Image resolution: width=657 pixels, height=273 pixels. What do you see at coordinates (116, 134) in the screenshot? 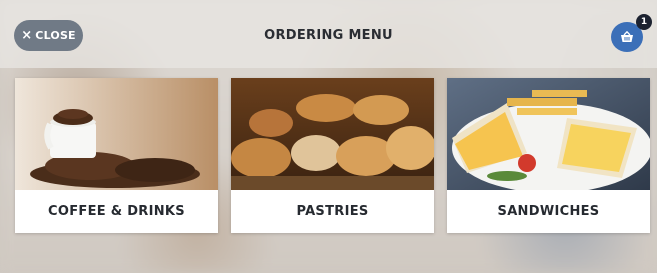
I see `coffee-cup-with-beans-photo` at bounding box center [116, 134].